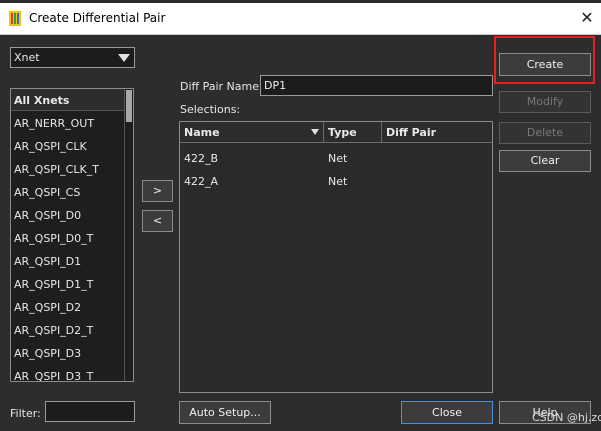 Image resolution: width=601 pixels, height=431 pixels. I want to click on watermark: CSDN @hj.zc, so click(566, 417).